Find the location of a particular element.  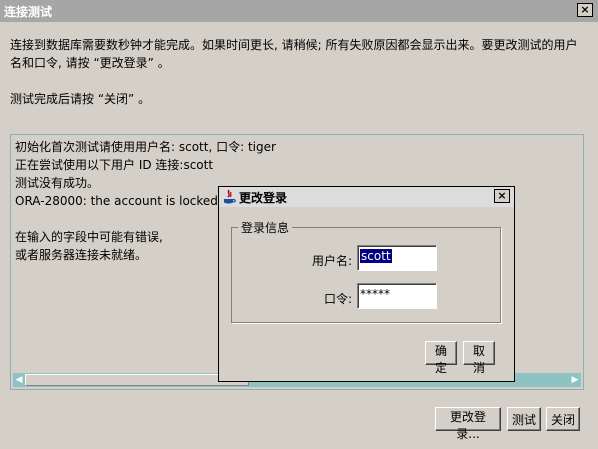

password-value: ***** is located at coordinates (375, 294).